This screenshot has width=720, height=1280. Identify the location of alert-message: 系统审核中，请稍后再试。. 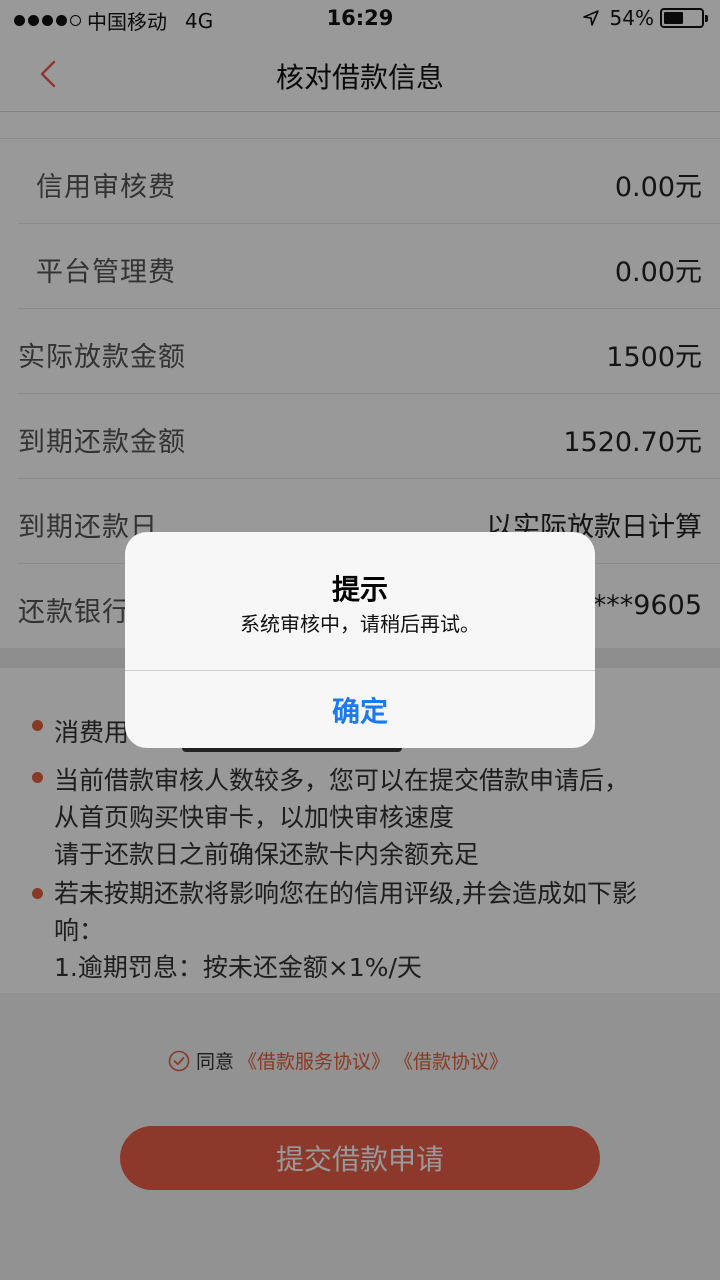
(360, 624).